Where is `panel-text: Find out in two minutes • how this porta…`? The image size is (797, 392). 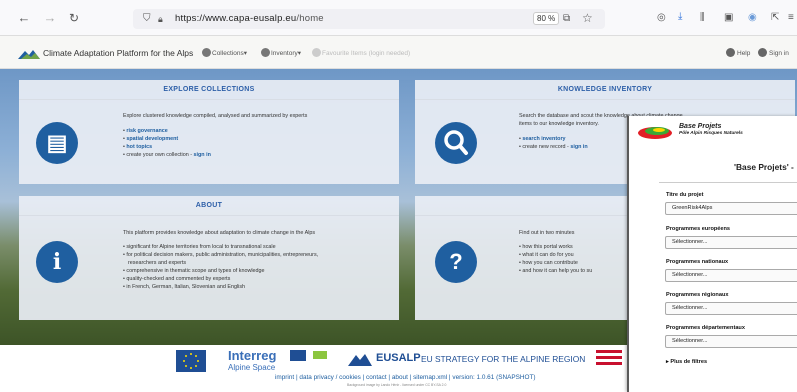 panel-text: Find out in two minutes • how this porta… is located at coordinates (556, 252).